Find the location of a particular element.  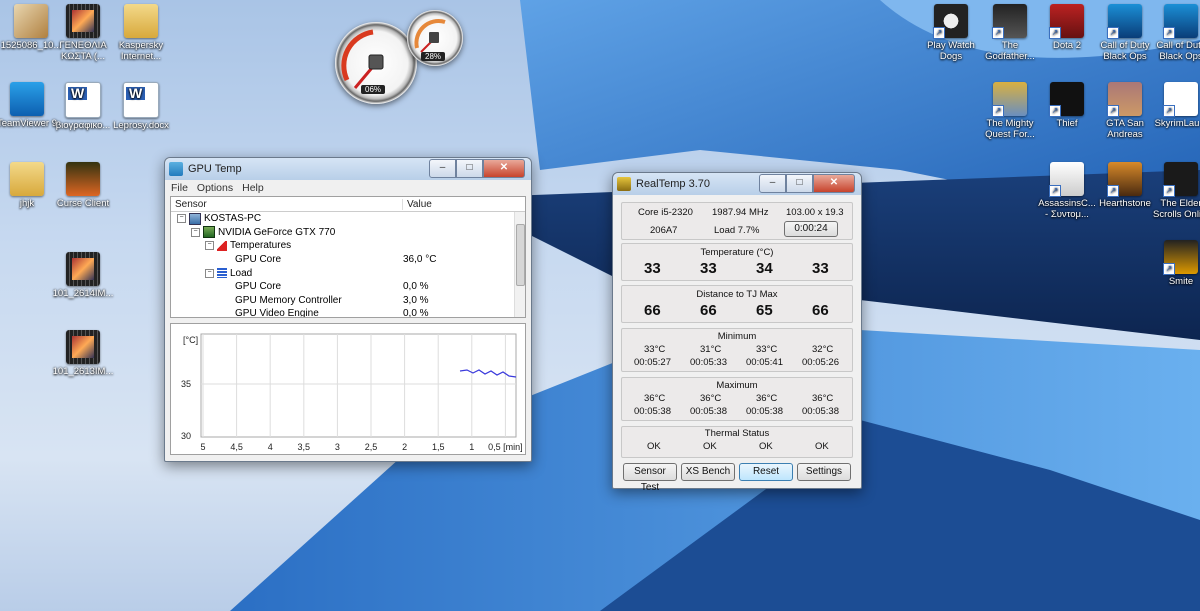

desktop-icon: jhjk is located at coordinates (29, 185).